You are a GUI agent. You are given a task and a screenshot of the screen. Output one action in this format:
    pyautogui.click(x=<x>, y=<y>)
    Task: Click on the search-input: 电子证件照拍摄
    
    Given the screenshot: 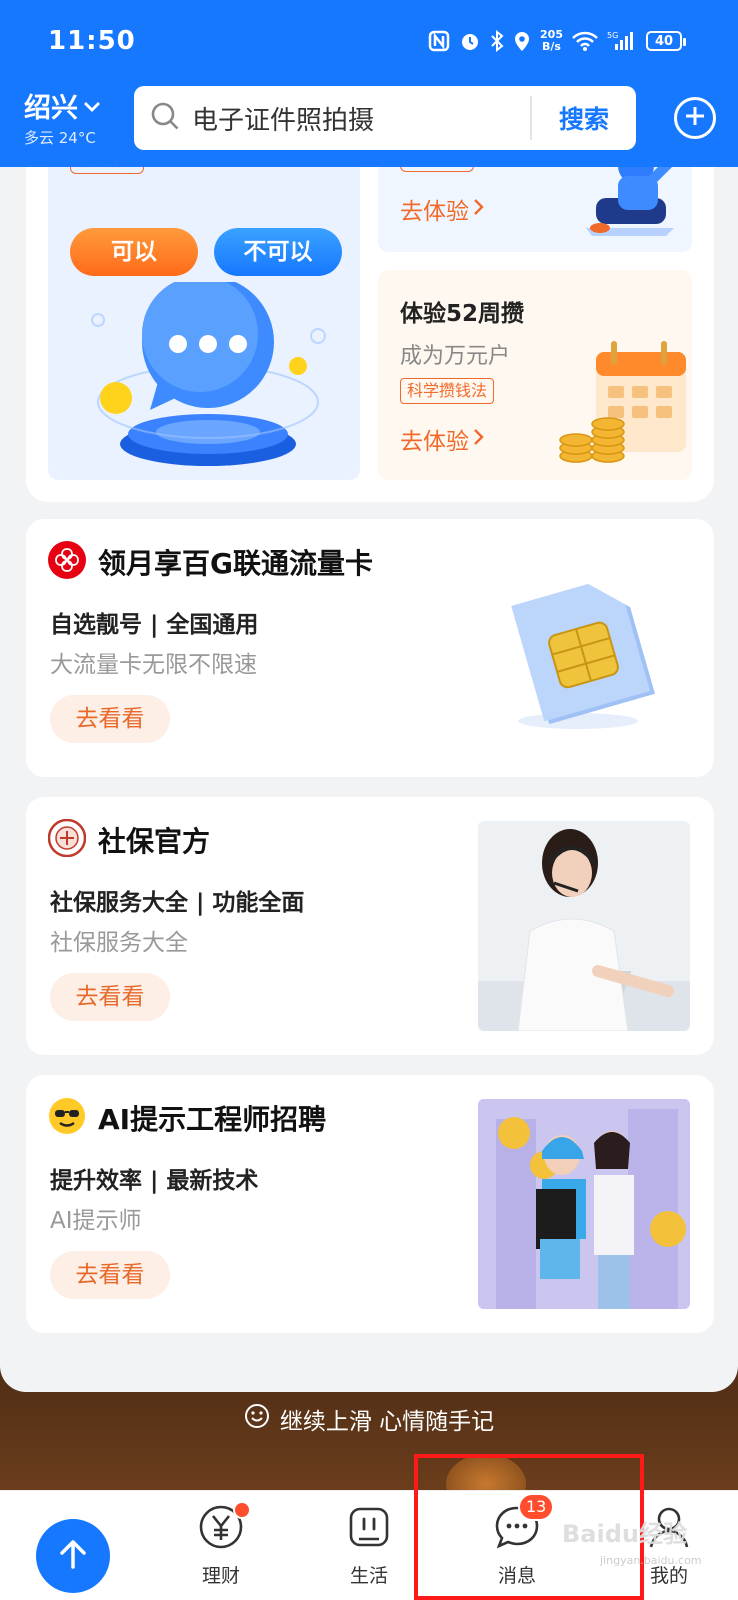 What is the action you would take?
    pyautogui.click(x=361, y=118)
    